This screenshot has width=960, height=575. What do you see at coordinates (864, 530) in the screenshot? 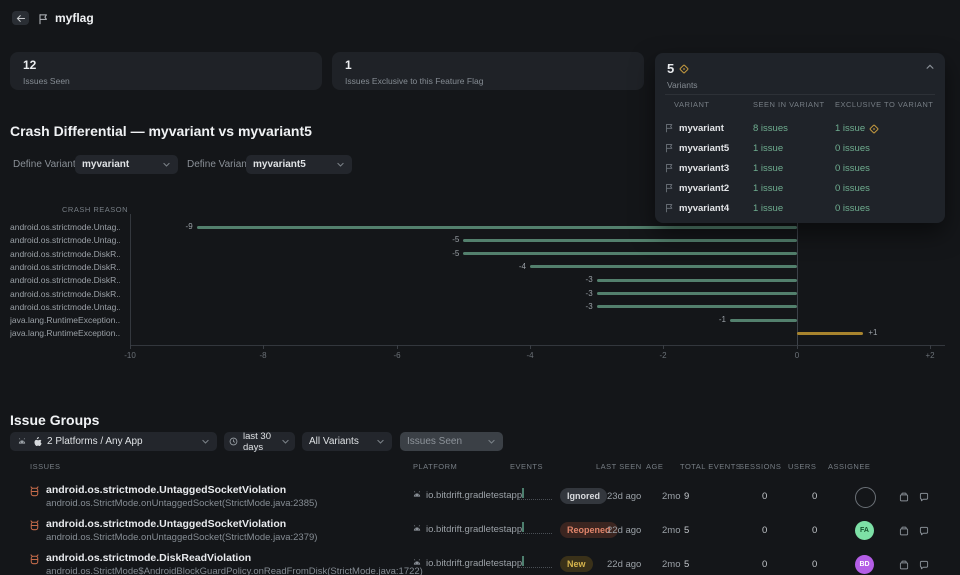
I see `assignee-avatar: FA` at bounding box center [864, 530].